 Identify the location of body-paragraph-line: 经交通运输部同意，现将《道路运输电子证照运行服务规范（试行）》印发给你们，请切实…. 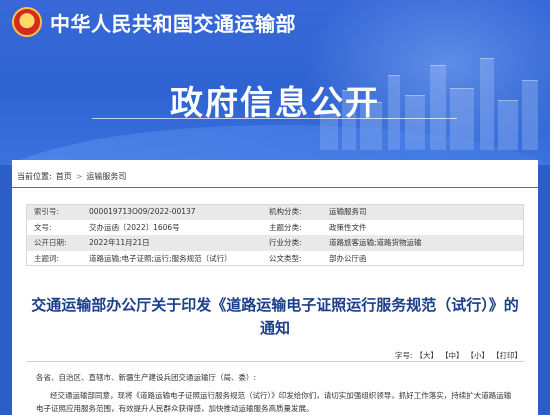
(281, 395).